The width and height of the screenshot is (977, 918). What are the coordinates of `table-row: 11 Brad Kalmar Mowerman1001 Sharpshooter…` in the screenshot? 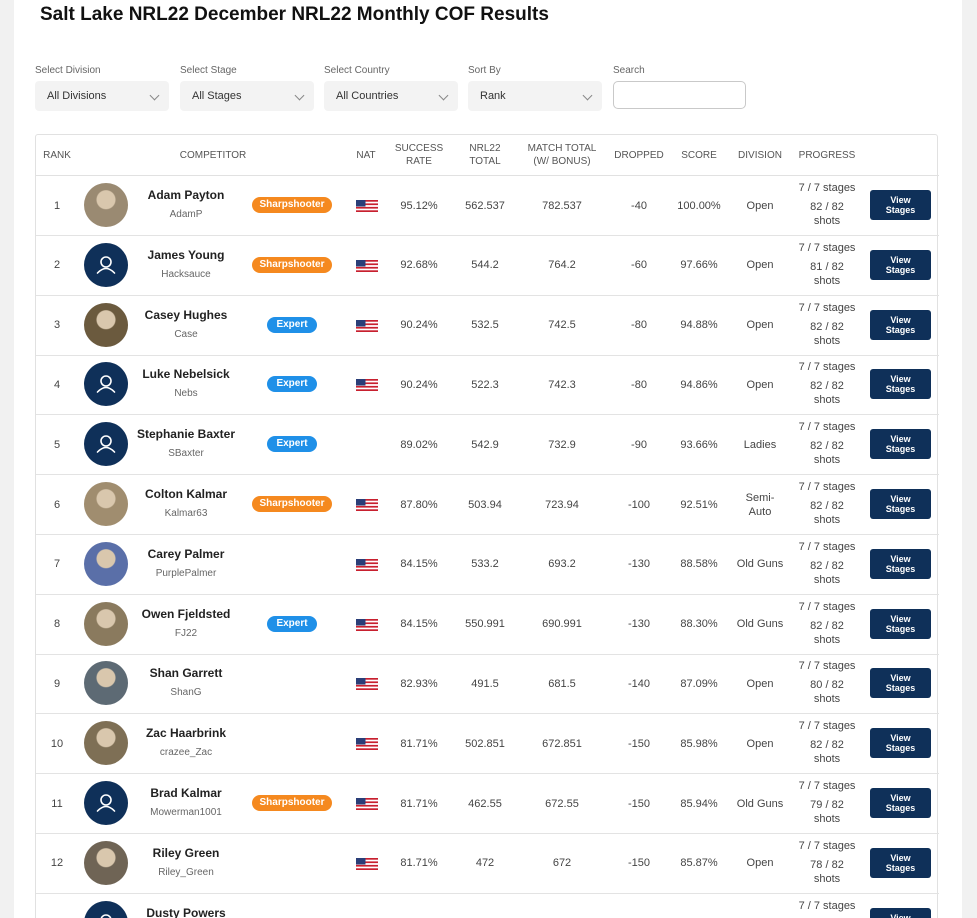 It's located at (487, 804).